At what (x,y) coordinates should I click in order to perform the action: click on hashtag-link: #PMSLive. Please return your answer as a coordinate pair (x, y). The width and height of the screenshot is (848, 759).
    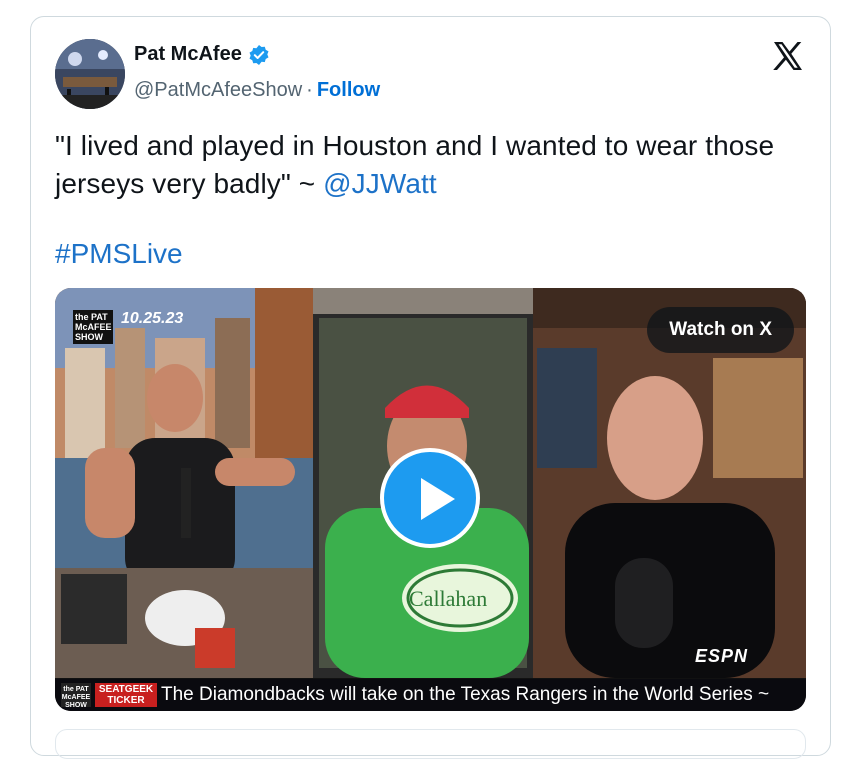
    Looking at the image, I should click on (119, 253).